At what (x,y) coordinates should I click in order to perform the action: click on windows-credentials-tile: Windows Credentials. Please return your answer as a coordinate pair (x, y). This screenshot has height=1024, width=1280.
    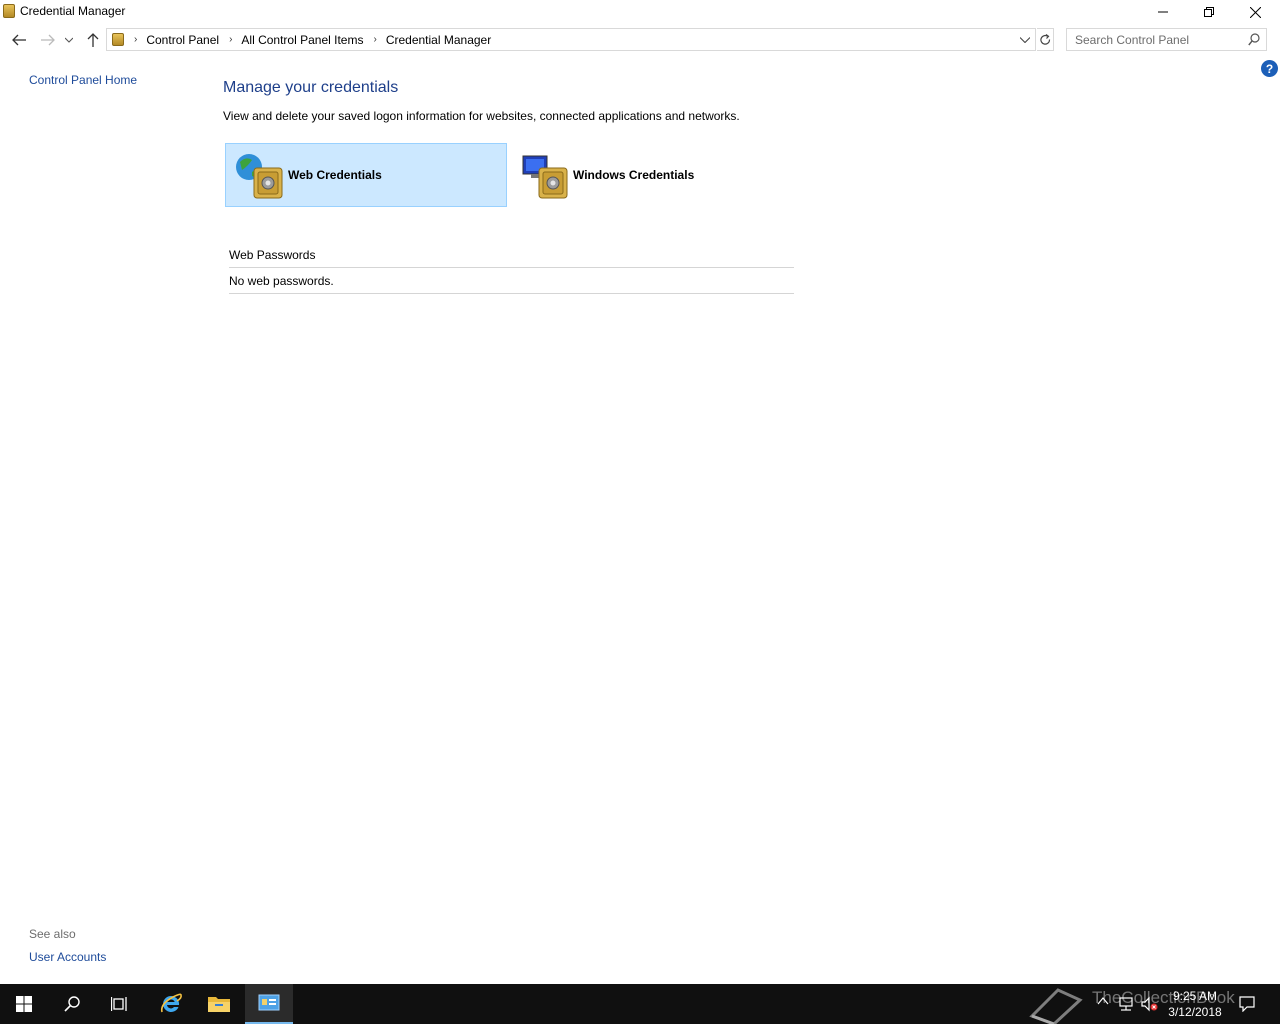
    Looking at the image, I should click on (653, 175).